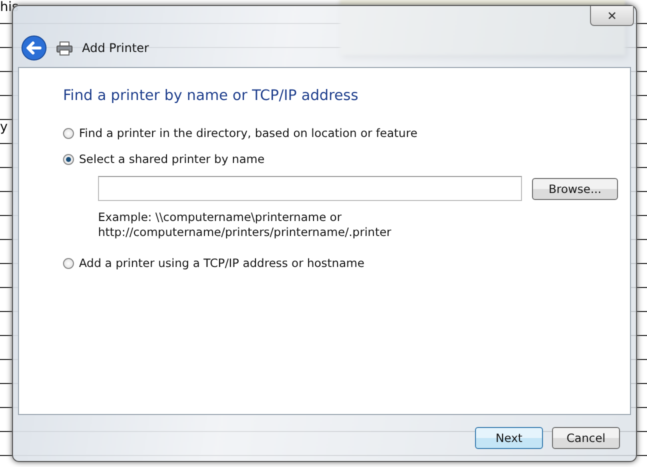  What do you see at coordinates (310, 188) in the screenshot?
I see `printer-name-field` at bounding box center [310, 188].